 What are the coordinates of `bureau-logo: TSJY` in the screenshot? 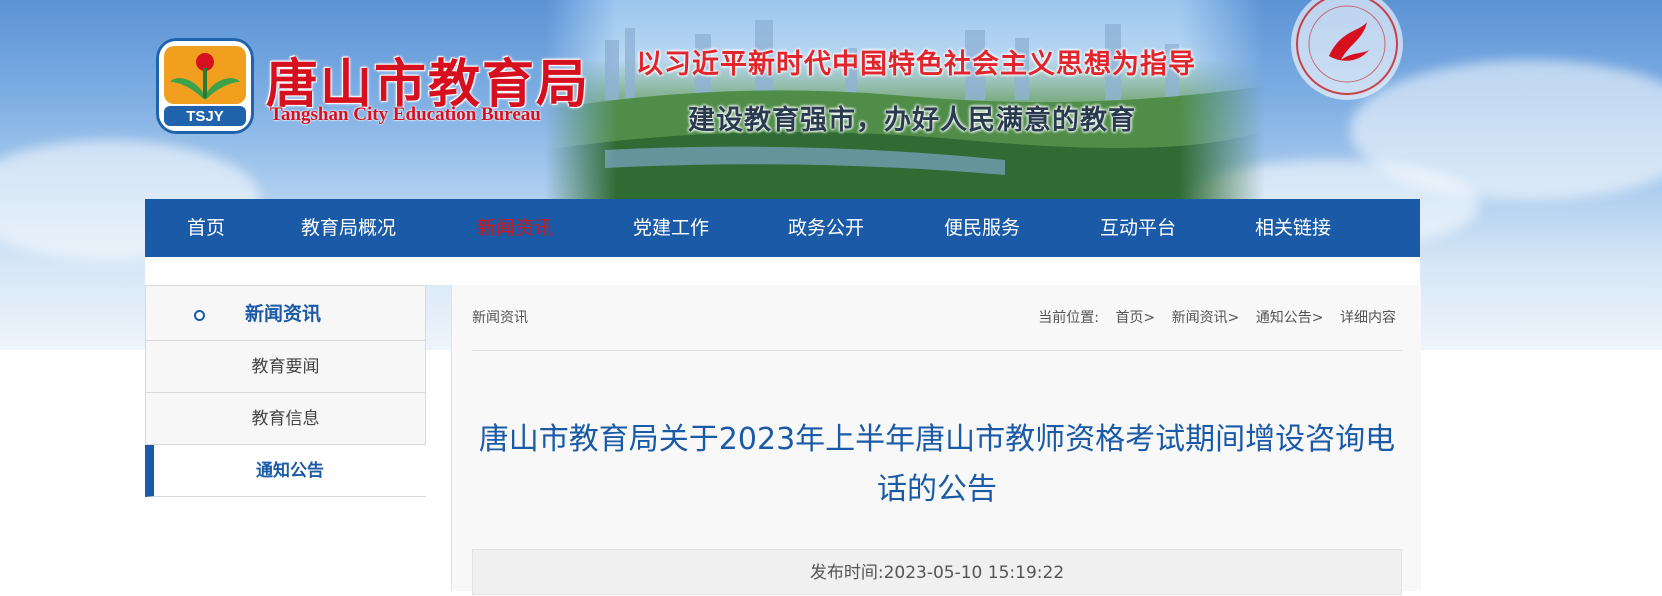 It's located at (205, 86).